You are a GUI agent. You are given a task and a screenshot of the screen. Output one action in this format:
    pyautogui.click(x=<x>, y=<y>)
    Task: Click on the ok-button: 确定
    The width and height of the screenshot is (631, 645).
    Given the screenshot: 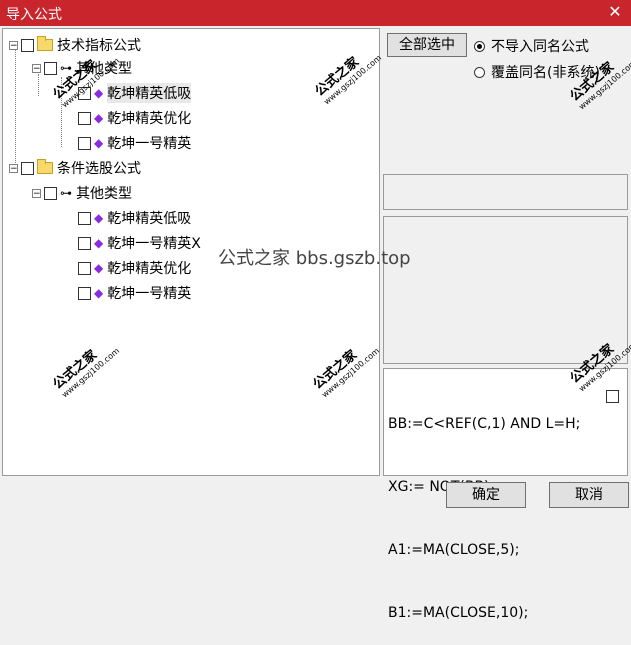 What is the action you would take?
    pyautogui.click(x=486, y=495)
    